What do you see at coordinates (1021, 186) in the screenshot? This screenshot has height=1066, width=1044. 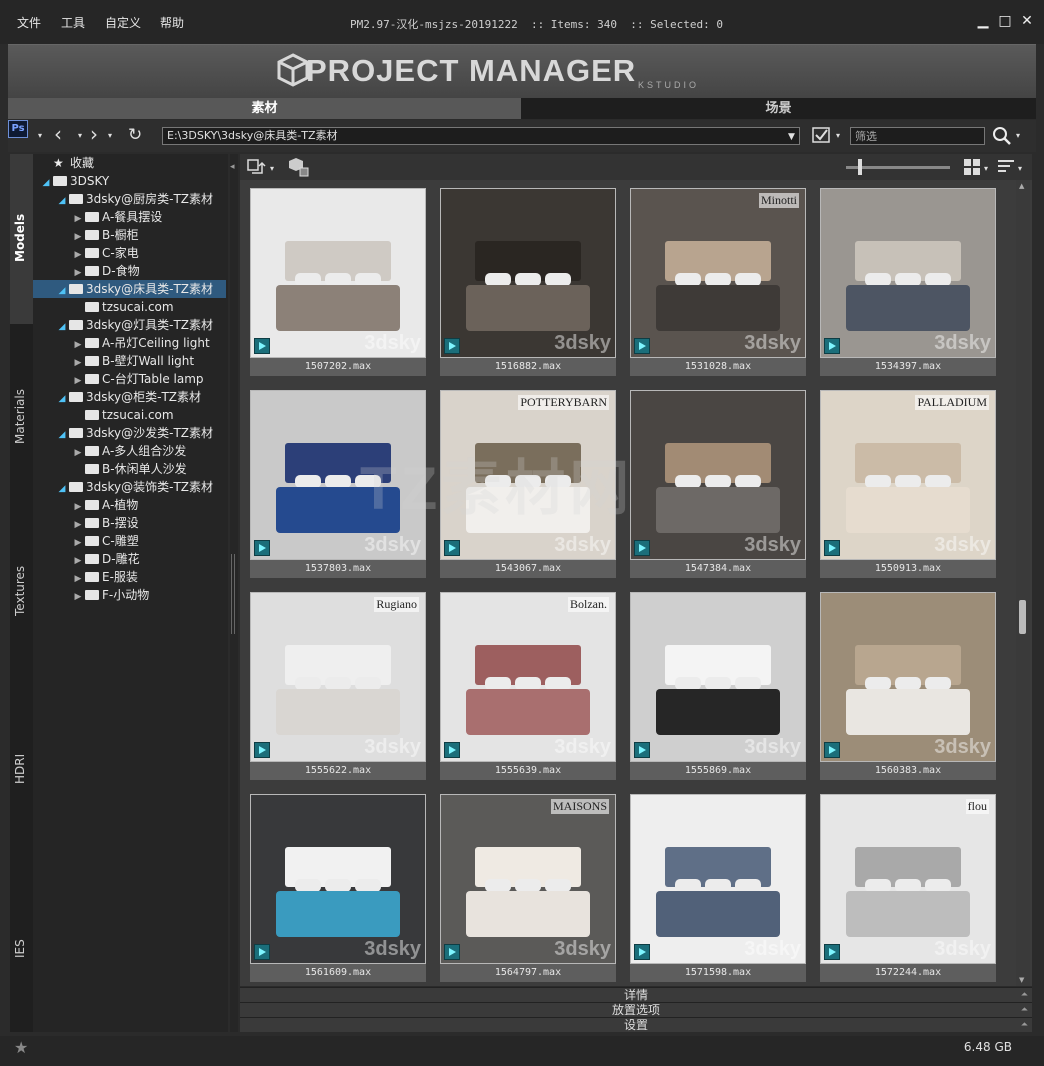 I see `scroll-up-icon: ▲` at bounding box center [1021, 186].